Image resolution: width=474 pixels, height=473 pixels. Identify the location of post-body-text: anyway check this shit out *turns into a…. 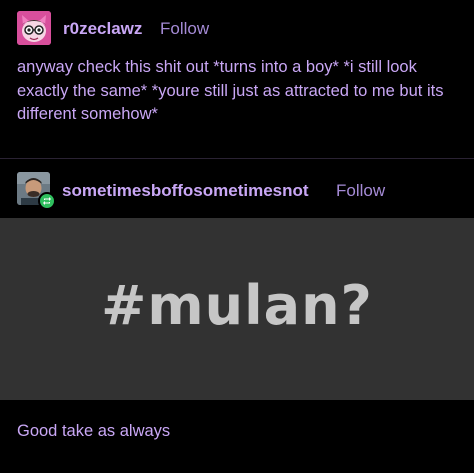
(230, 90).